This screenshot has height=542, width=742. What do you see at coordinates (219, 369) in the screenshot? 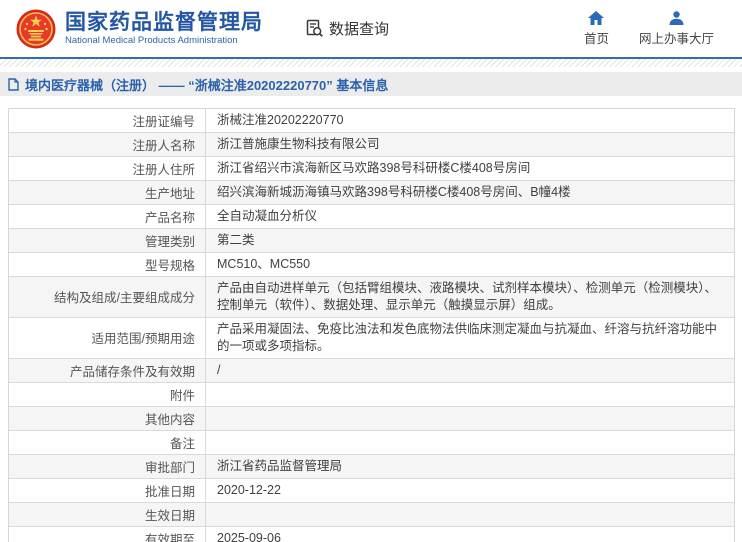
I see `row-value: /` at bounding box center [219, 369].